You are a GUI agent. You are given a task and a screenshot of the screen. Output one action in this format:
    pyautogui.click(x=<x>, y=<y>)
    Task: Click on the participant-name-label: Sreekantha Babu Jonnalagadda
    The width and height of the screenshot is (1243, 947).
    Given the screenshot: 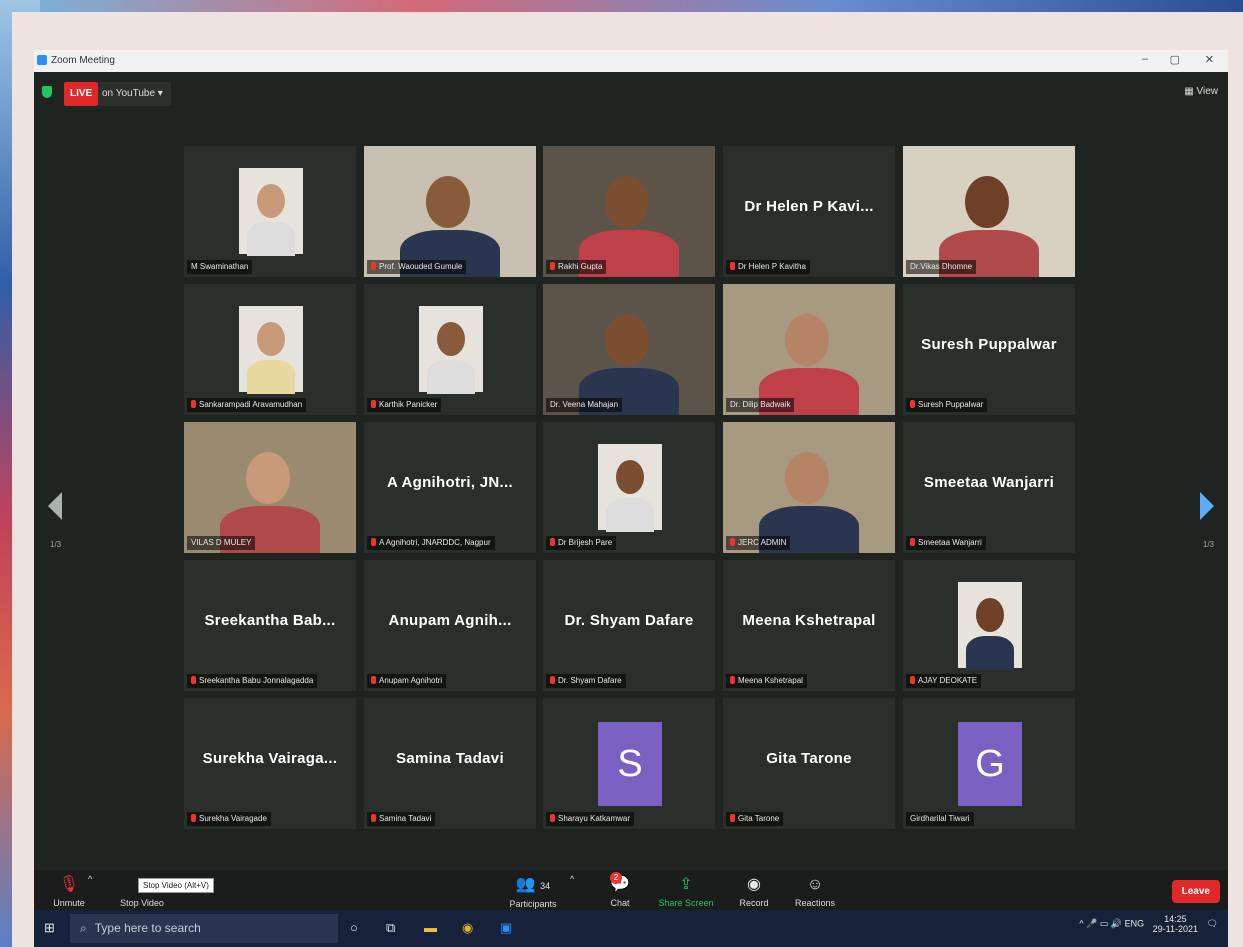 What is the action you would take?
    pyautogui.click(x=252, y=681)
    